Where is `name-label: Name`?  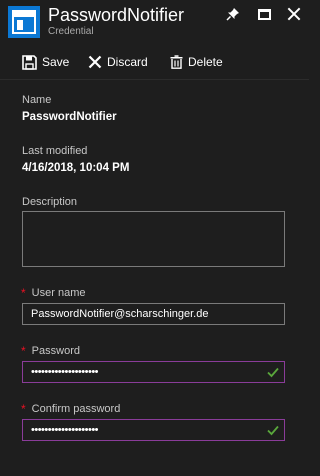 name-label: Name is located at coordinates (37, 100).